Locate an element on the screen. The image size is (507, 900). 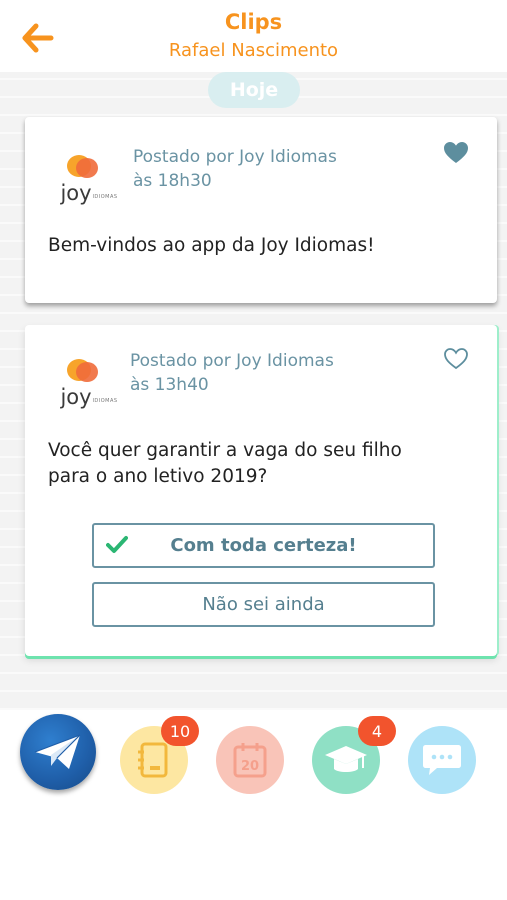
checkmark-icon is located at coordinates (117, 544).